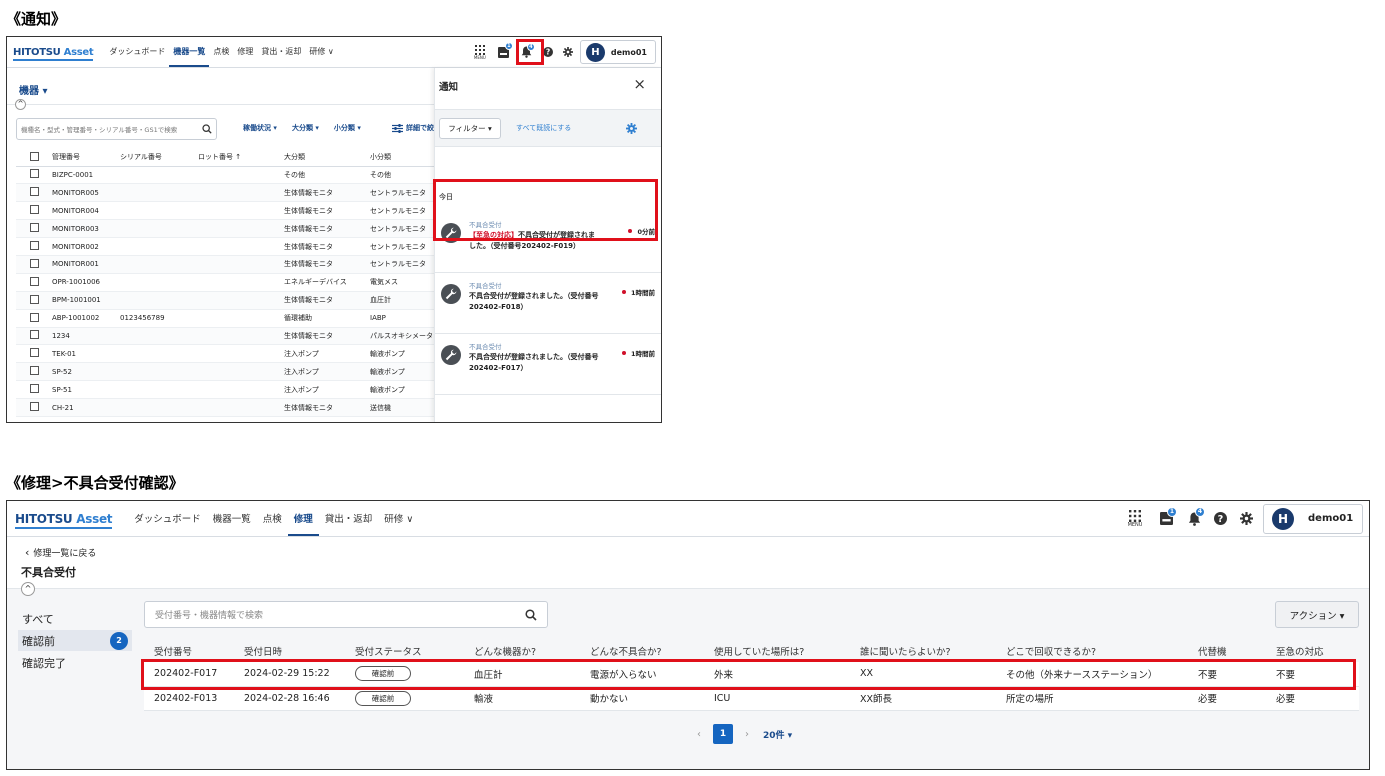  Describe the element at coordinates (315, 282) in the screenshot. I see `table-cell: エネルギーデバイス` at that location.